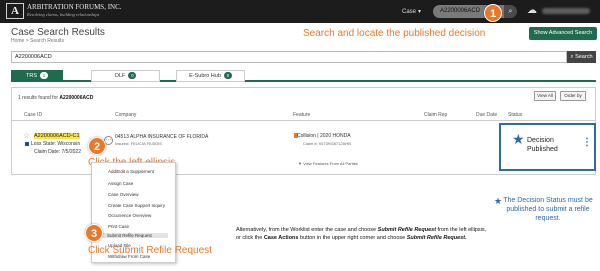 The height and width of the screenshot is (271, 600). What do you see at coordinates (94, 233) in the screenshot?
I see `callout-number-3: 3` at bounding box center [94, 233].